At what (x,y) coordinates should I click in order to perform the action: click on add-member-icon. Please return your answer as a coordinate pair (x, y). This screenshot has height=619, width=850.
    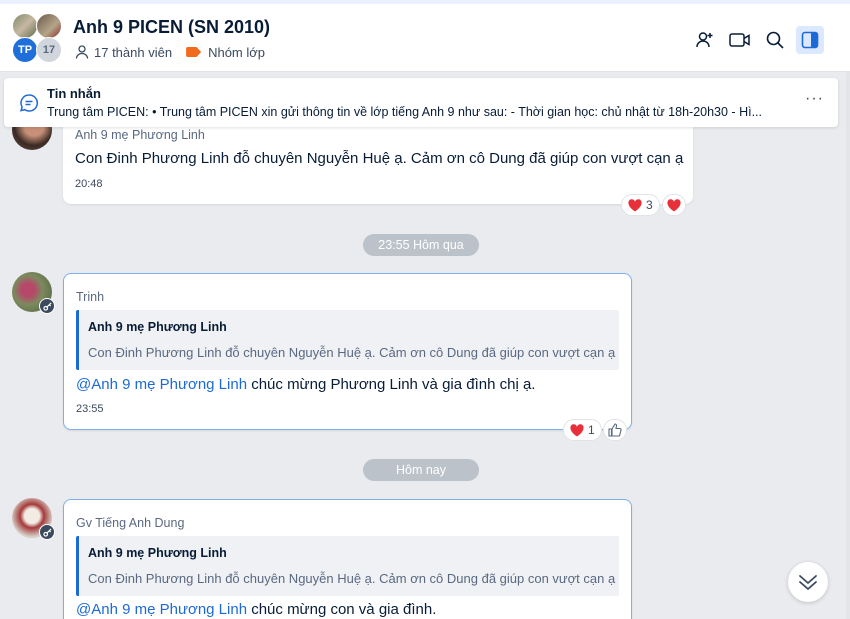
    Looking at the image, I should click on (704, 40).